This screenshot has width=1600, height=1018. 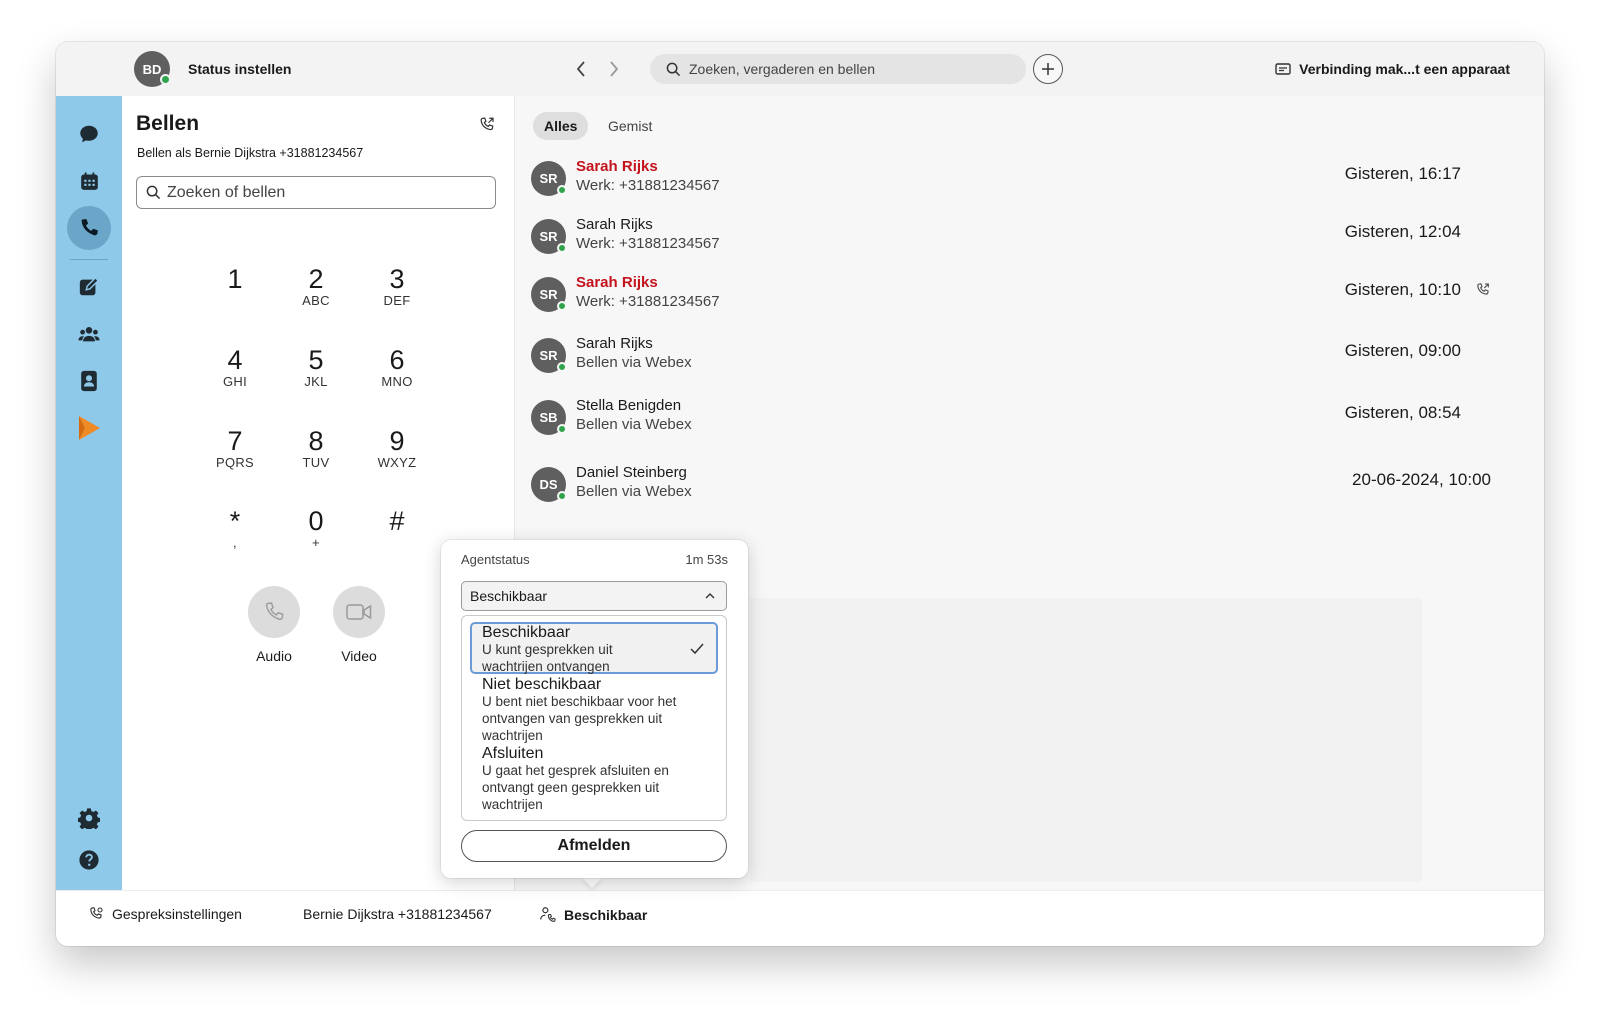 What do you see at coordinates (89, 334) in the screenshot?
I see `people-icon` at bounding box center [89, 334].